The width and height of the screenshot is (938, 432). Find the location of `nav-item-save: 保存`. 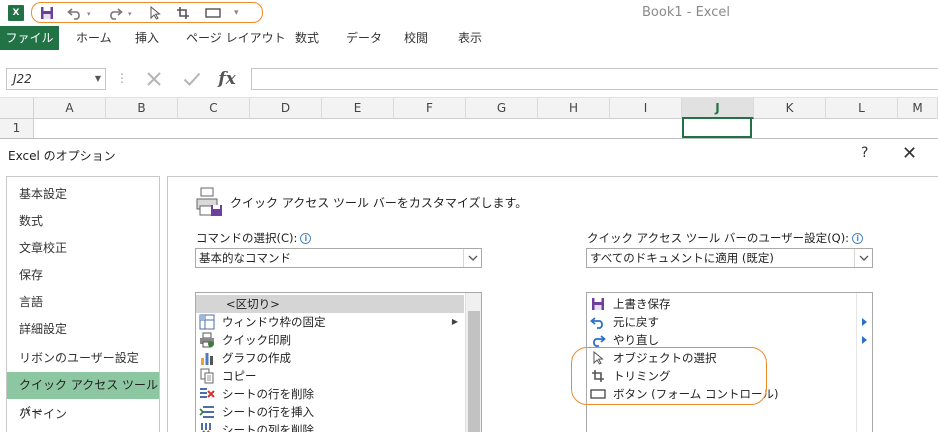

nav-item-save: 保存 is located at coordinates (83, 275).